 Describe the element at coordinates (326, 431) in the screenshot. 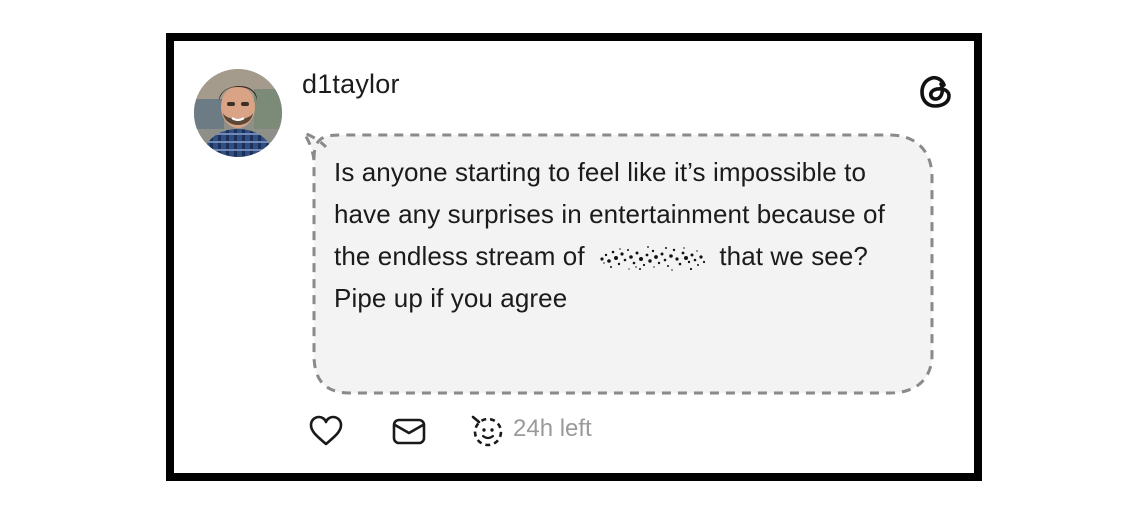

I see `heart-icon` at that location.